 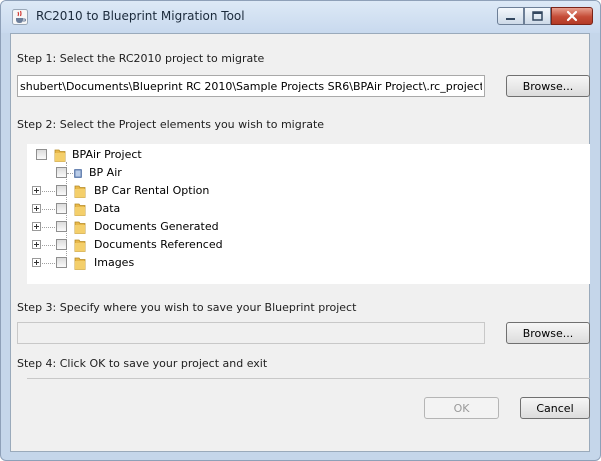 What do you see at coordinates (152, 190) in the screenshot?
I see `tree-item-label: BP Car Rental Option` at bounding box center [152, 190].